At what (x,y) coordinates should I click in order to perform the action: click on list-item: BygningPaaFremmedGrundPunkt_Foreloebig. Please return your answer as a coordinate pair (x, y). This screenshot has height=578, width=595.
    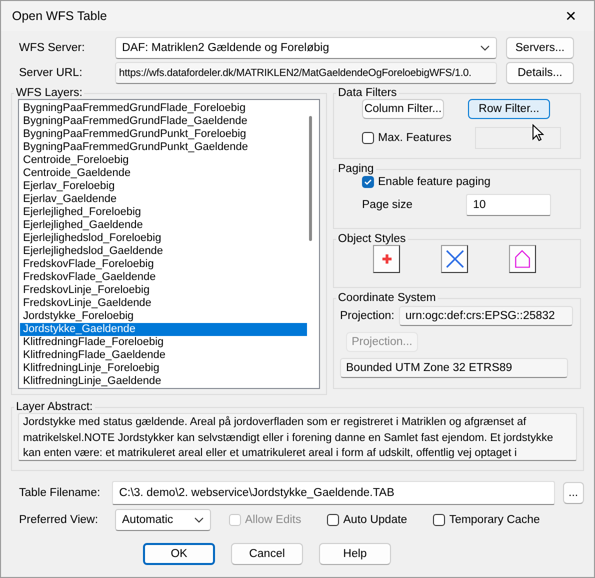
    Looking at the image, I should click on (163, 134).